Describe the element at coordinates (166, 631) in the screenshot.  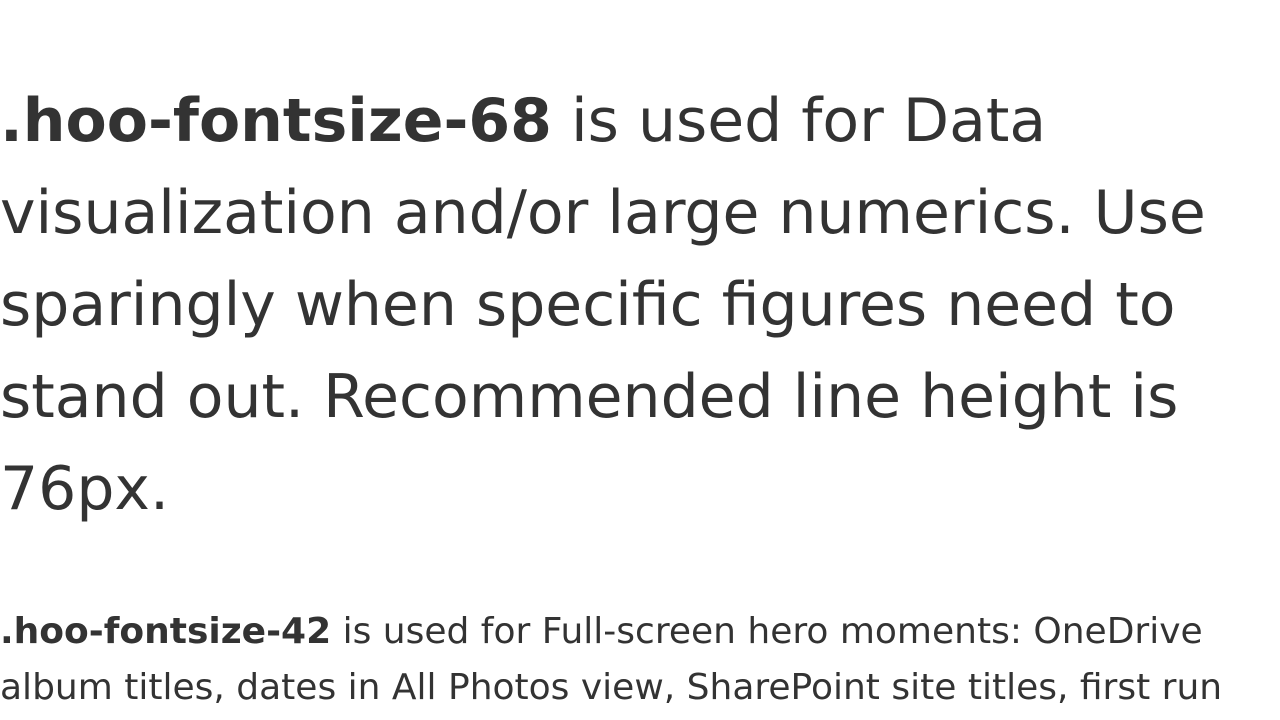
I see `fontsize-42-class-name: .hoo-fontsize-42` at that location.